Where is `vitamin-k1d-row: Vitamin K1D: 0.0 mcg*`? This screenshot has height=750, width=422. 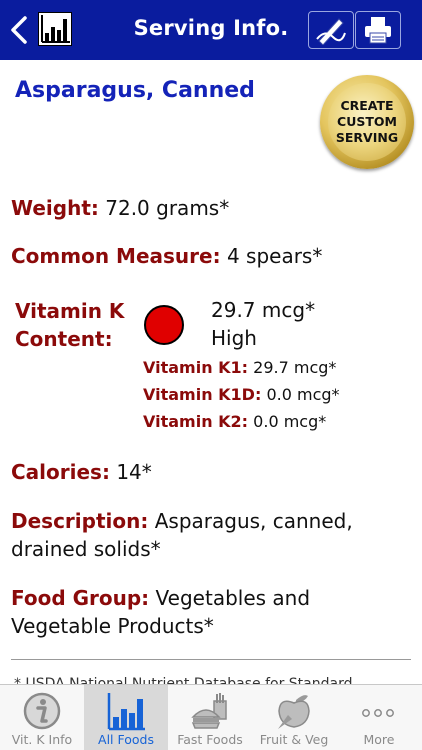
vitamin-k1d-row: Vitamin K1D: 0.0 mcg* is located at coordinates (241, 395).